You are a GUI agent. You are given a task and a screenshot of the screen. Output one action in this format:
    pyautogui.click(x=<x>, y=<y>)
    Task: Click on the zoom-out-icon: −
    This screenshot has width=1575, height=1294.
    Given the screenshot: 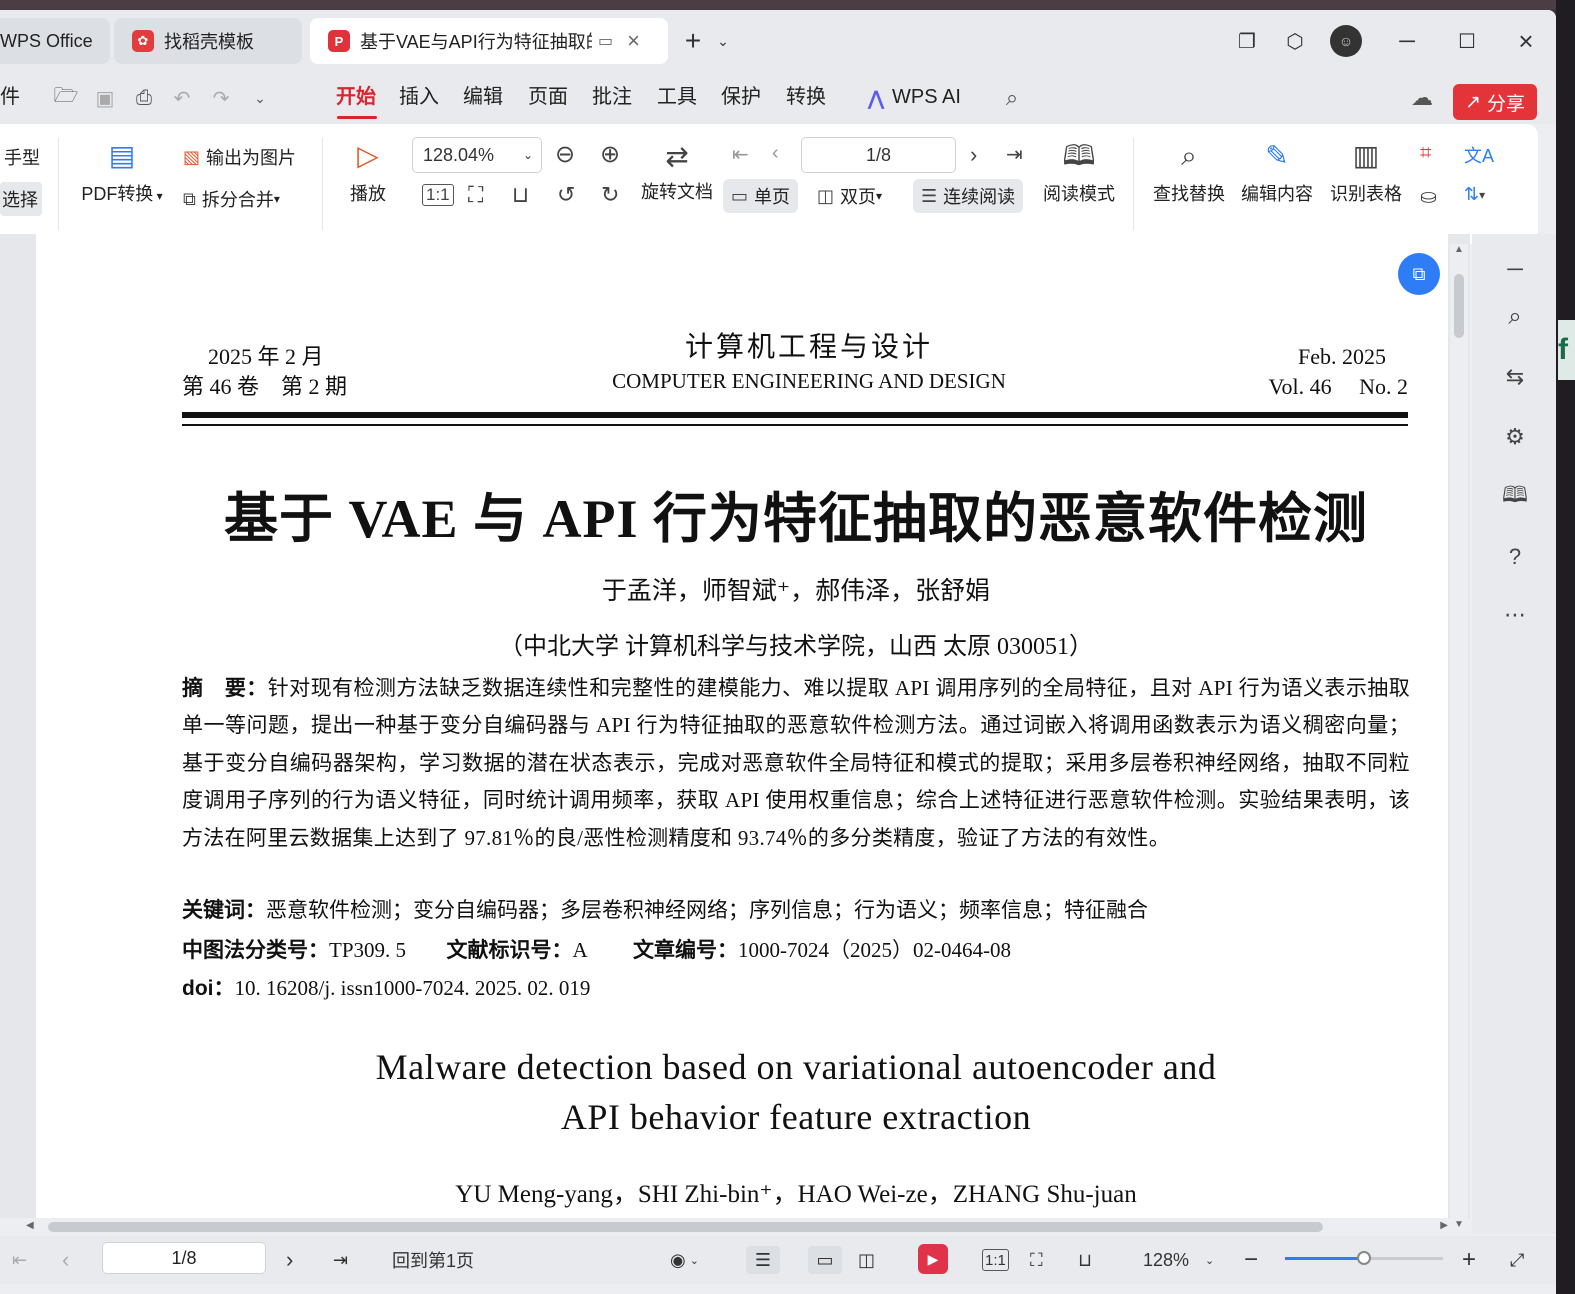 What is the action you would take?
    pyautogui.click(x=1251, y=1260)
    